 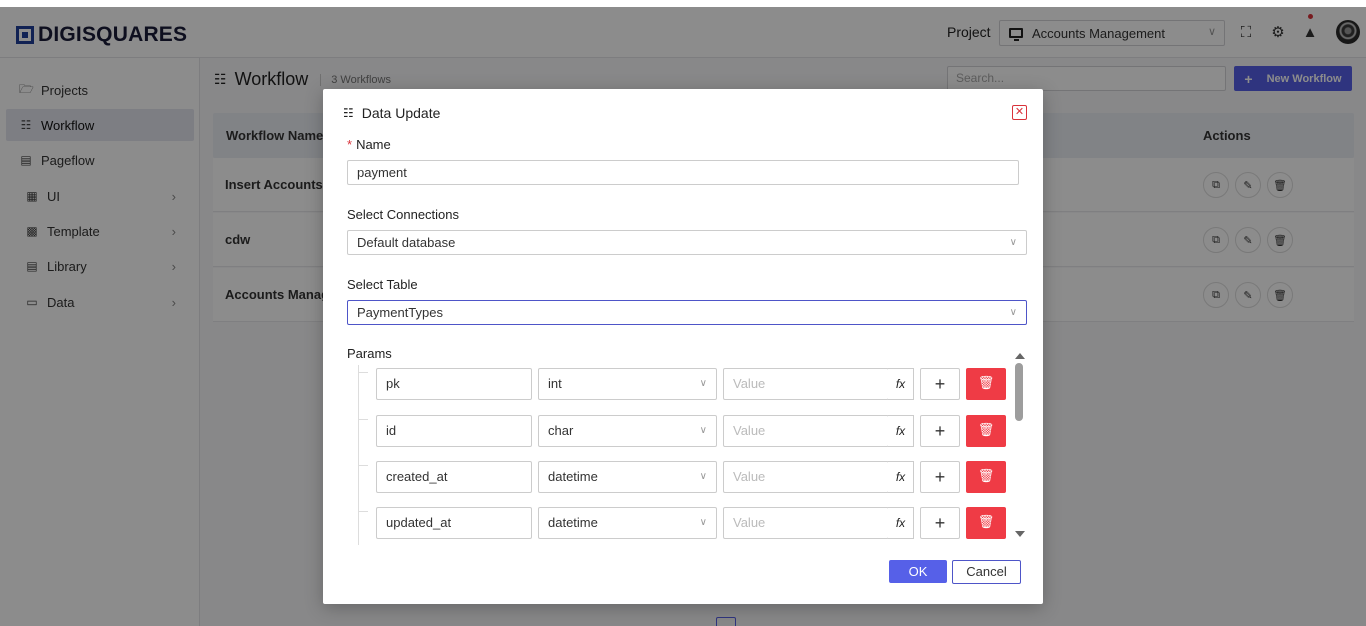 I want to click on params-scrollbar, so click(x=1019, y=446).